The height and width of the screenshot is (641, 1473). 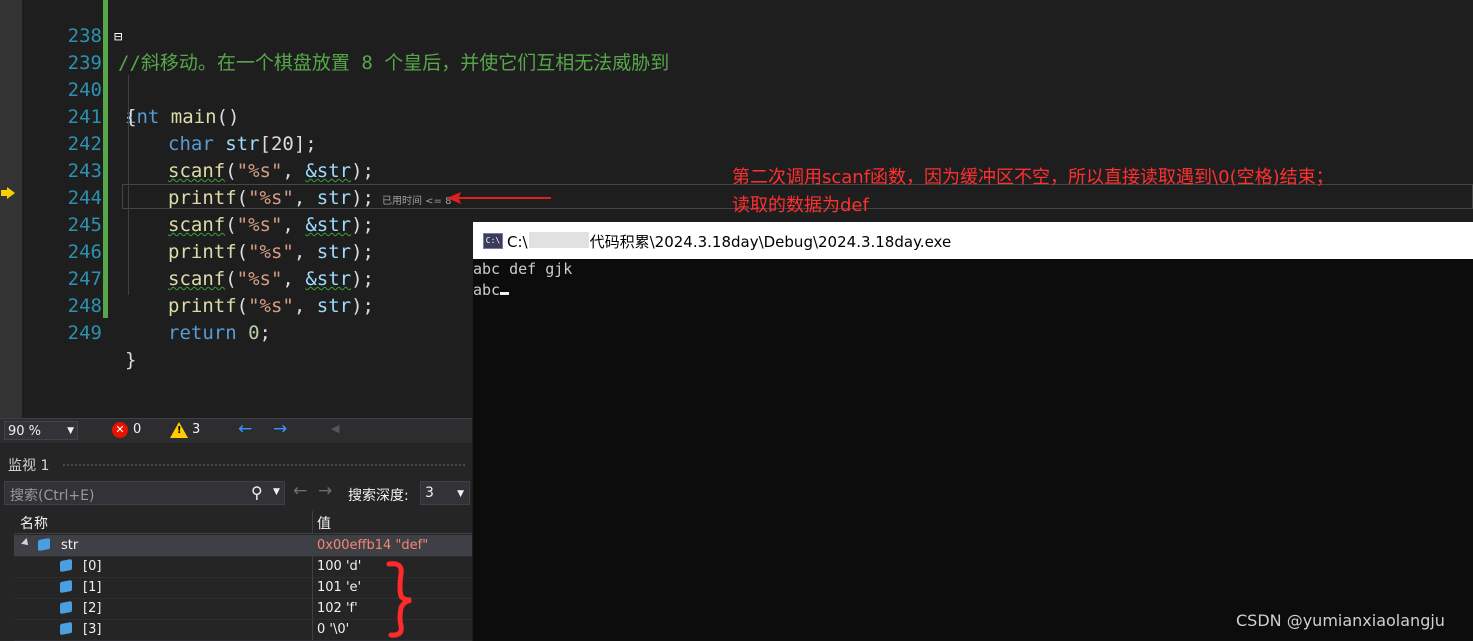 What do you see at coordinates (337, 608) in the screenshot?
I see `watch-row-value: 102 'f'` at bounding box center [337, 608].